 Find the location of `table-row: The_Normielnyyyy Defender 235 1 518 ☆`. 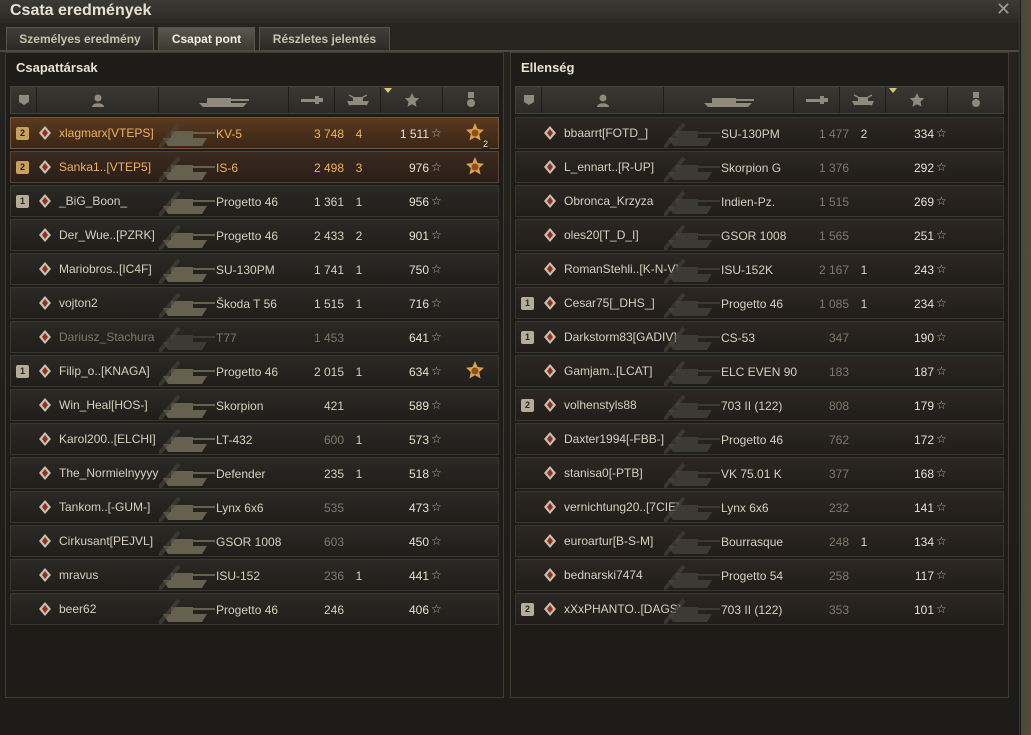

table-row: The_Normielnyyyy Defender 235 1 518 ☆ is located at coordinates (254, 473).